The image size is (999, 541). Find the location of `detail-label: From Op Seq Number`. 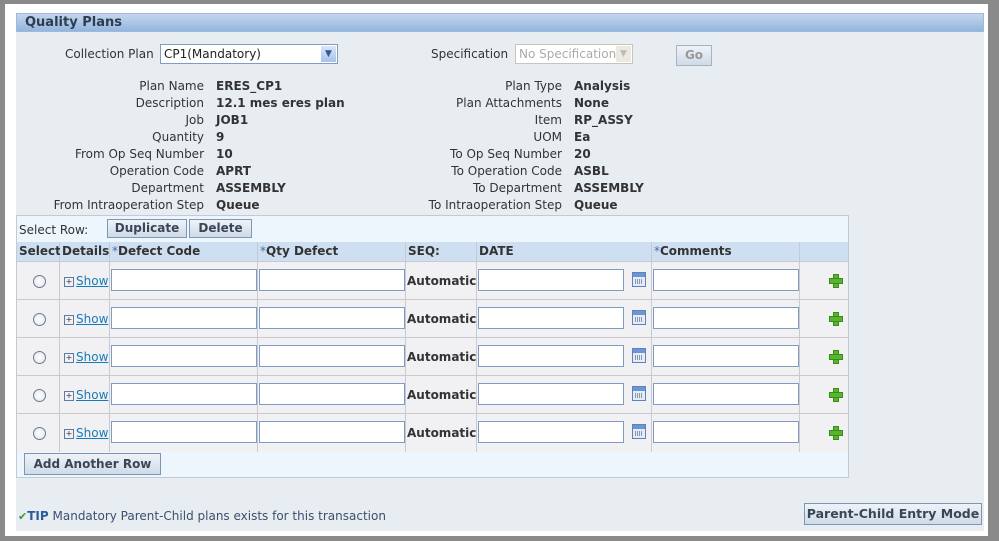

detail-label: From Op Seq Number is located at coordinates (139, 154).